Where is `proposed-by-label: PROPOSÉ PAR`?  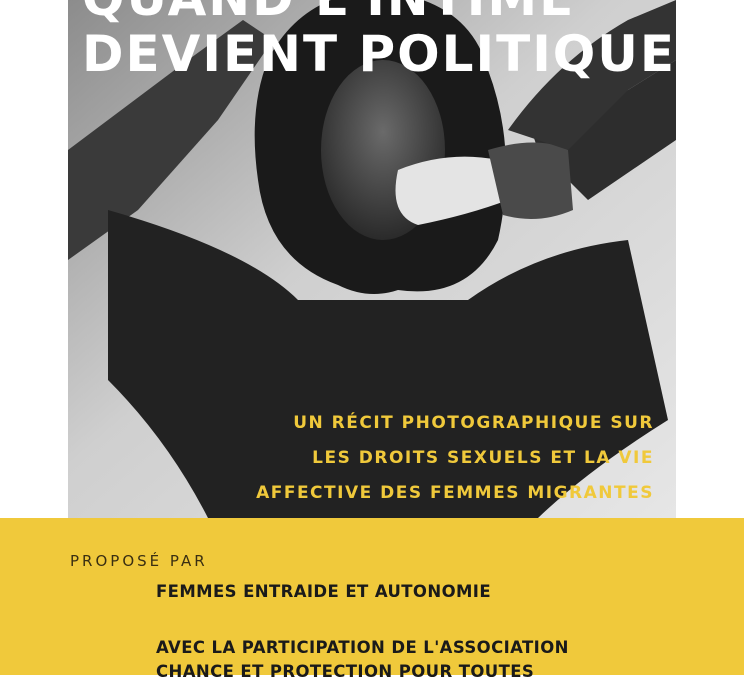
proposed-by-label: PROPOSÉ PAR is located at coordinates (139, 561).